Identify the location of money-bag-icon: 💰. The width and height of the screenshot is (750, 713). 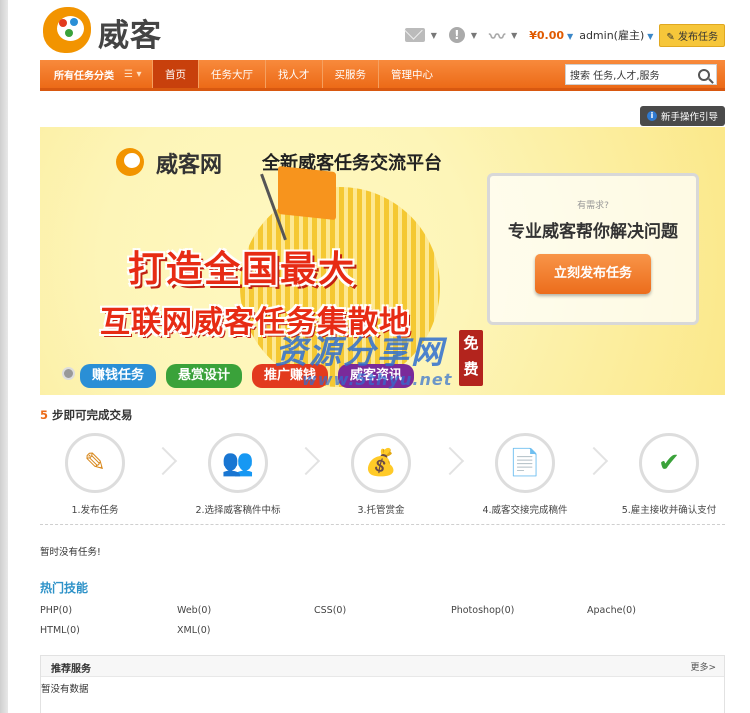
(381, 463).